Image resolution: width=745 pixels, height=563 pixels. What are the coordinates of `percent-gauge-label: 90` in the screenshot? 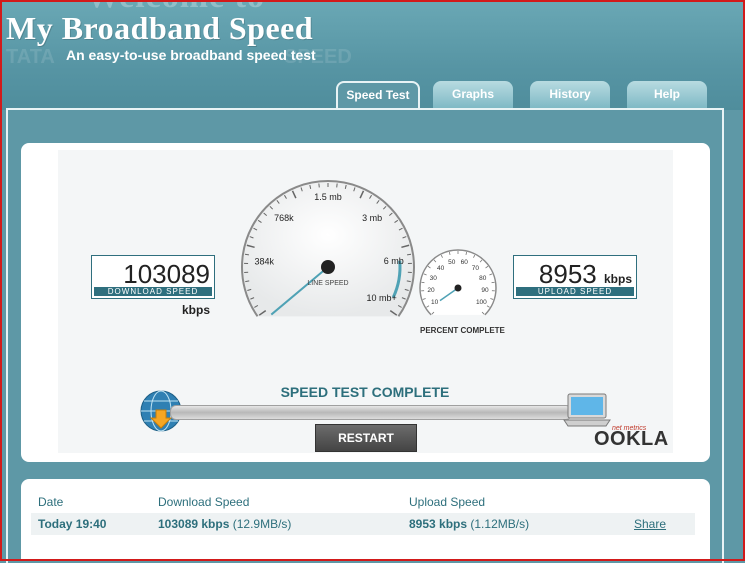 It's located at (485, 290).